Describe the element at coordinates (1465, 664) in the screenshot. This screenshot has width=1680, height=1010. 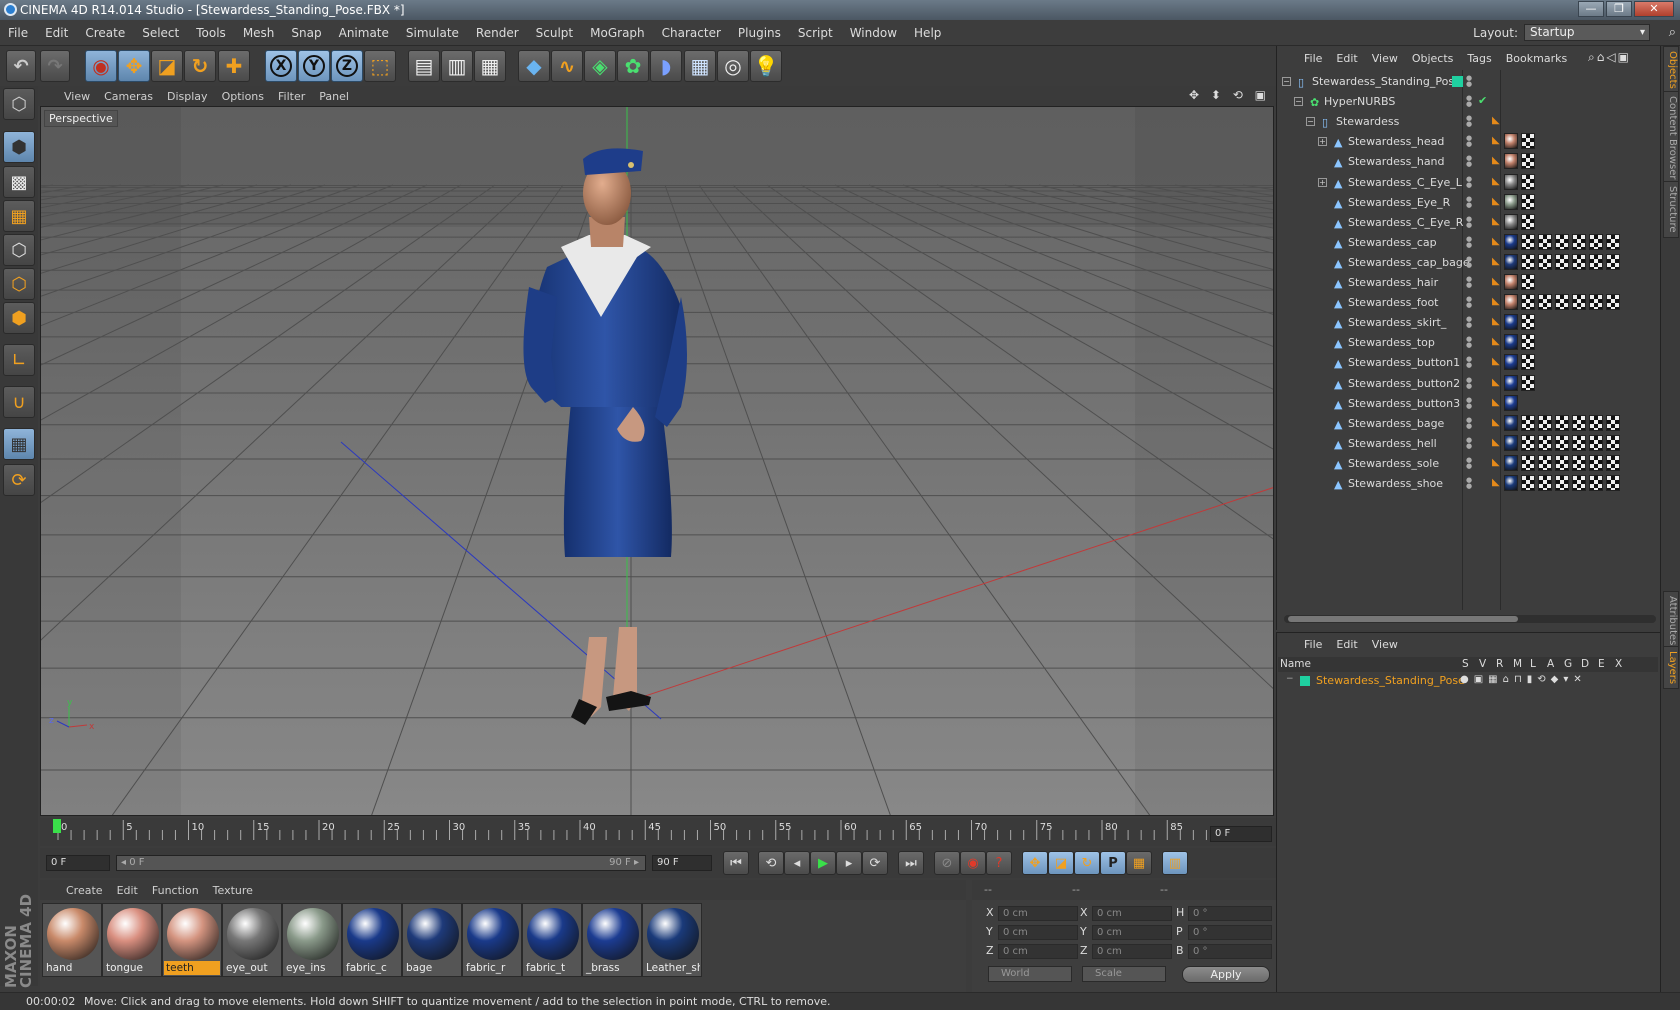
I see `layer-flag-s: S` at that location.